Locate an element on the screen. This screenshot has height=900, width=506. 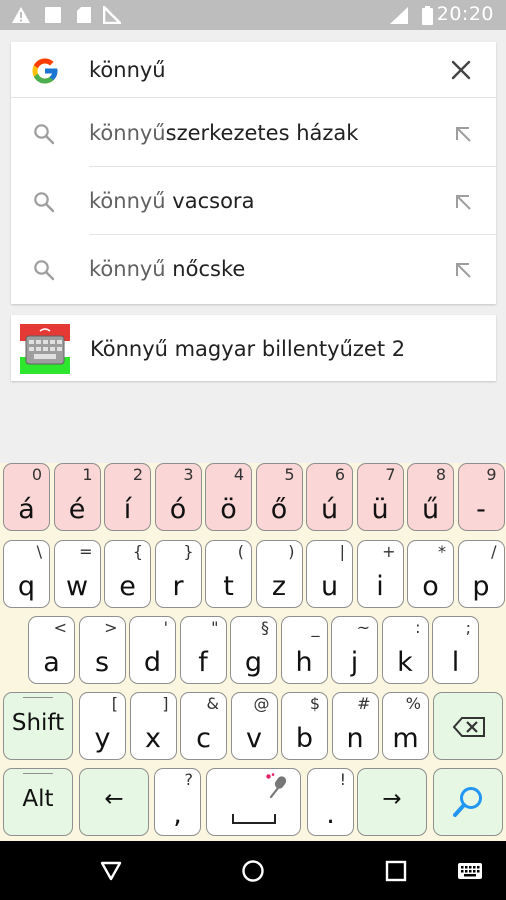
clear-search-button is located at coordinates (461, 70).